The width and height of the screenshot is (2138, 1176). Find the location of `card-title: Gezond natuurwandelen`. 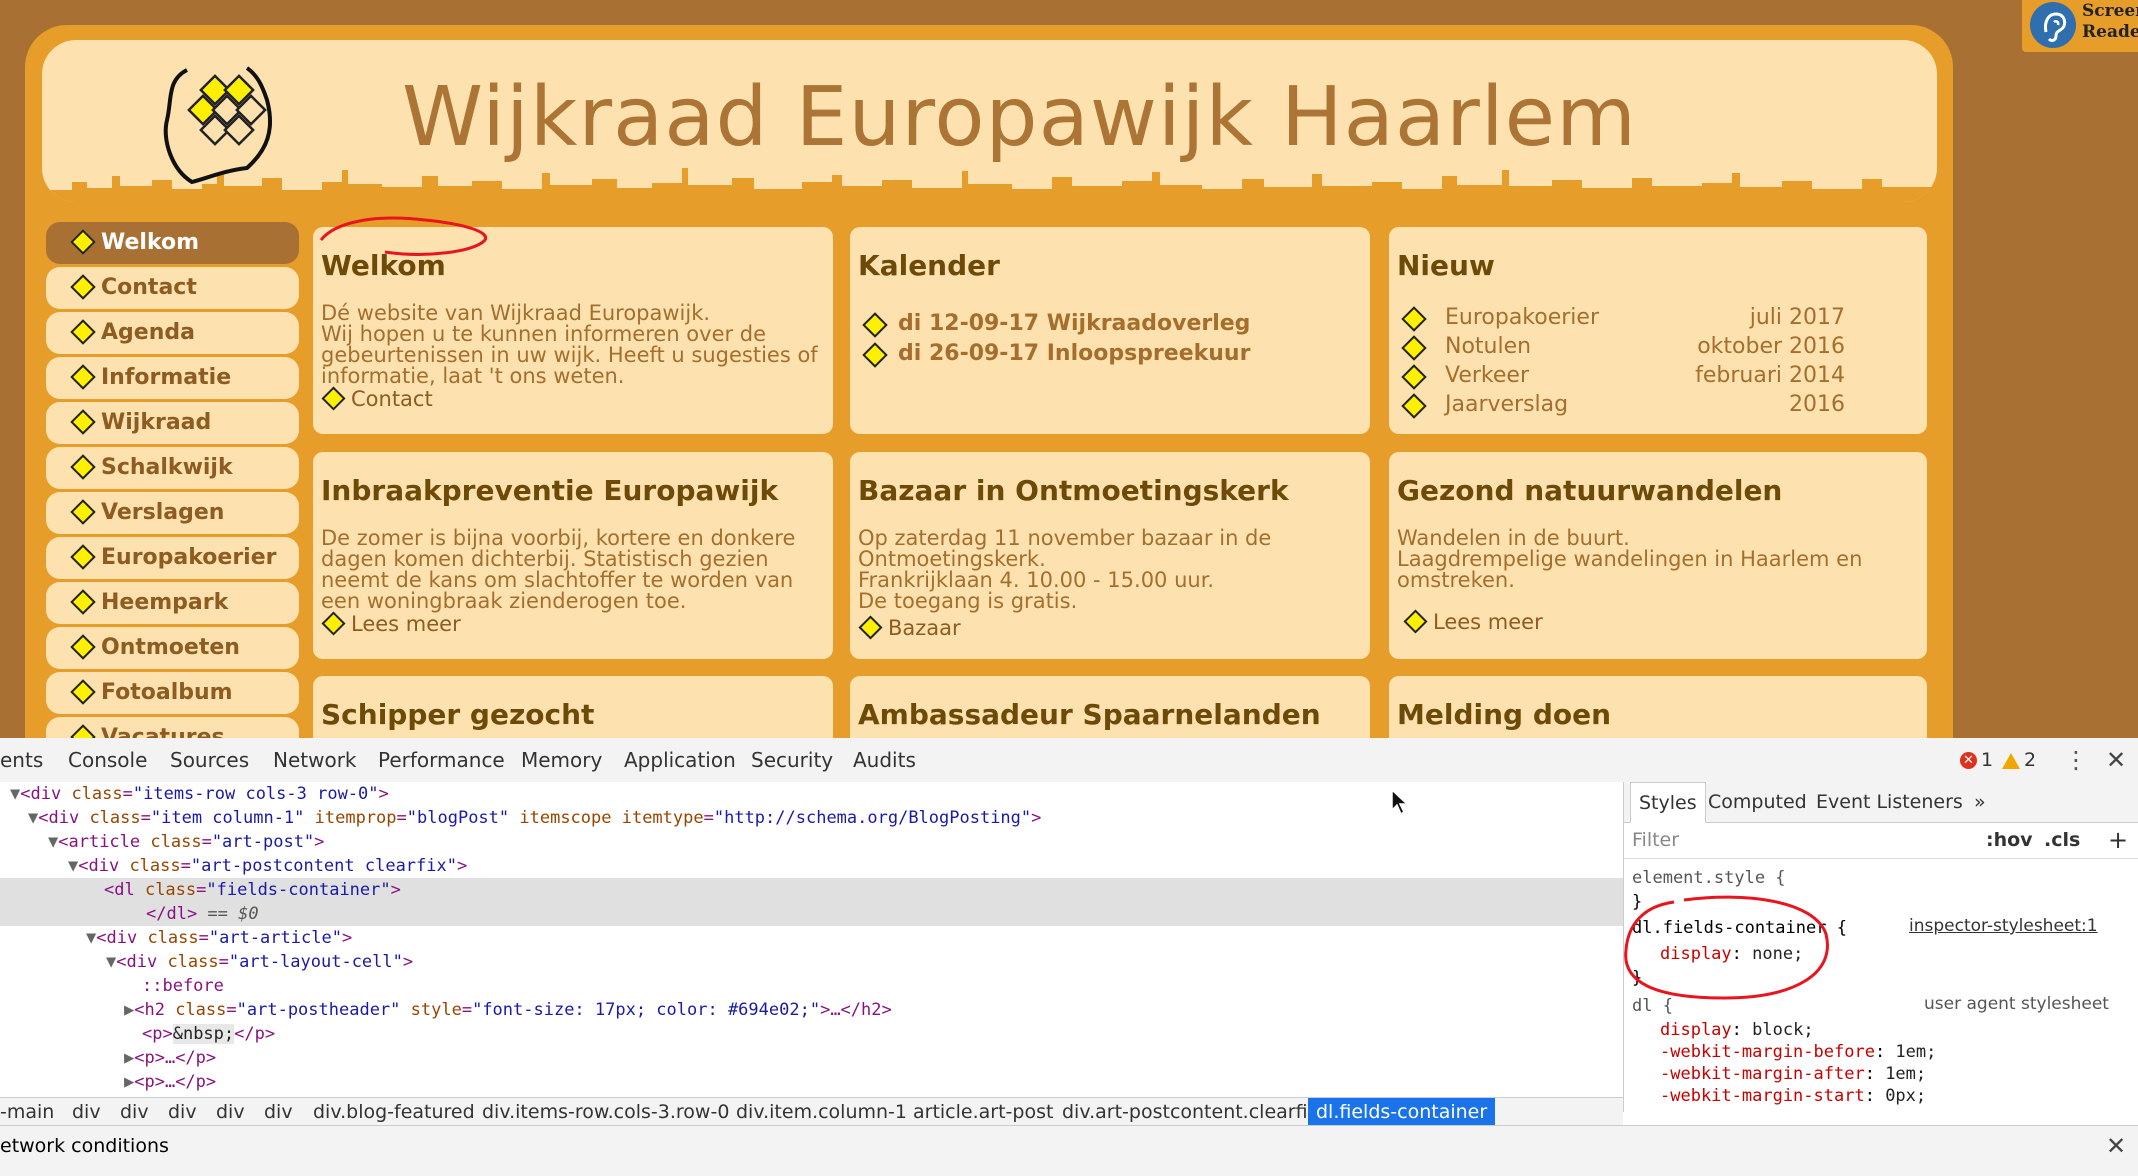

card-title: Gezond natuurwandelen is located at coordinates (1590, 490).